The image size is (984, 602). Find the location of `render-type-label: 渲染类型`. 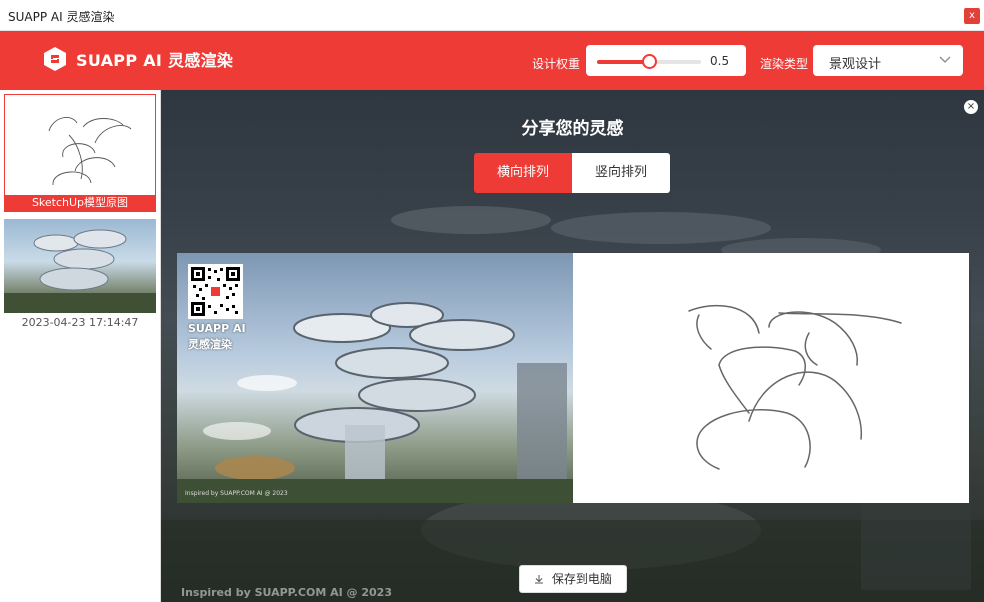

render-type-label: 渲染类型 is located at coordinates (784, 64).